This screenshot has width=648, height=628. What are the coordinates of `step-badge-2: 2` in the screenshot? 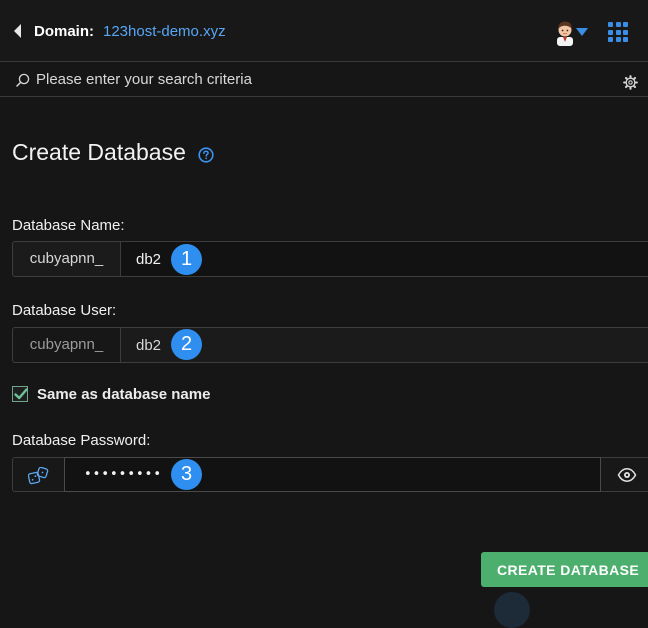 It's located at (186, 344).